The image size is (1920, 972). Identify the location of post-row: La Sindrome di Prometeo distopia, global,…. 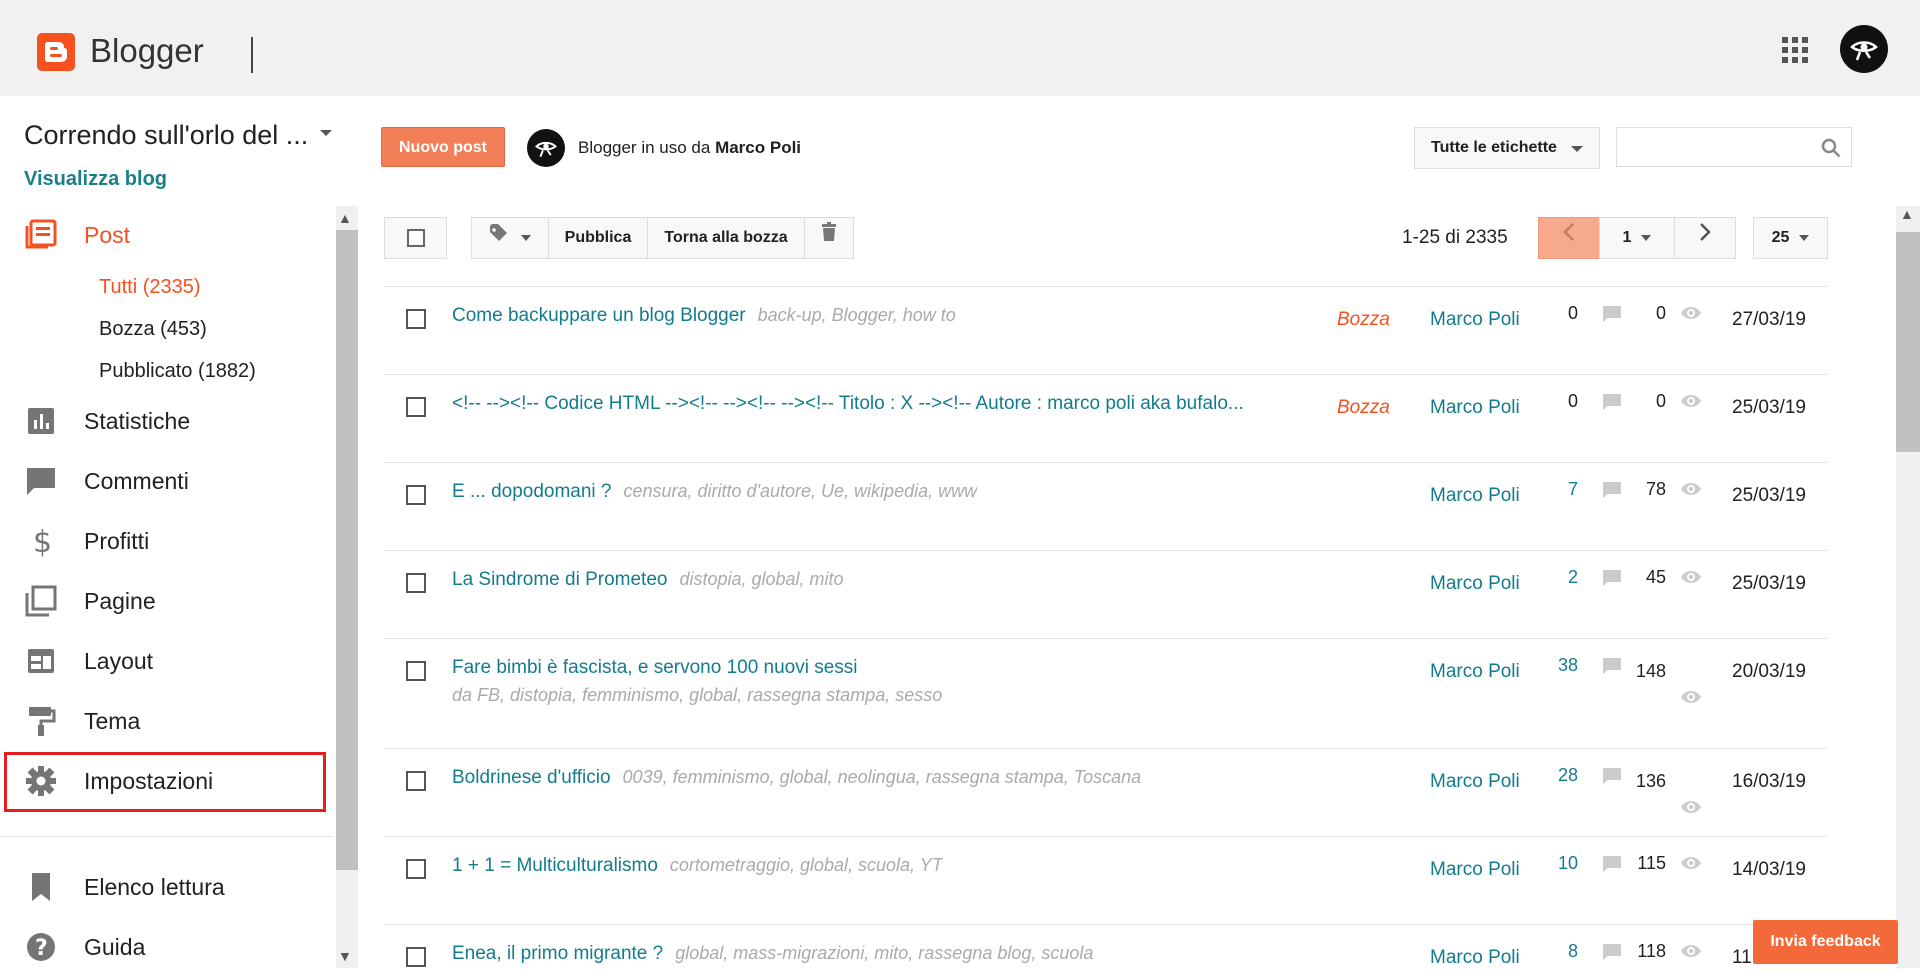
(1106, 594).